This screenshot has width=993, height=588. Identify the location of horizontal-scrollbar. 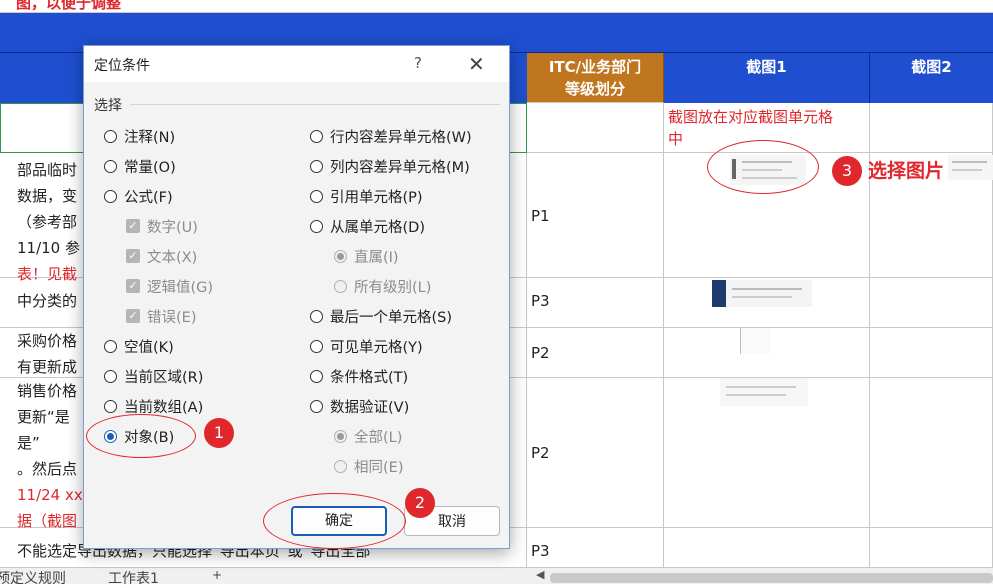
(771, 578).